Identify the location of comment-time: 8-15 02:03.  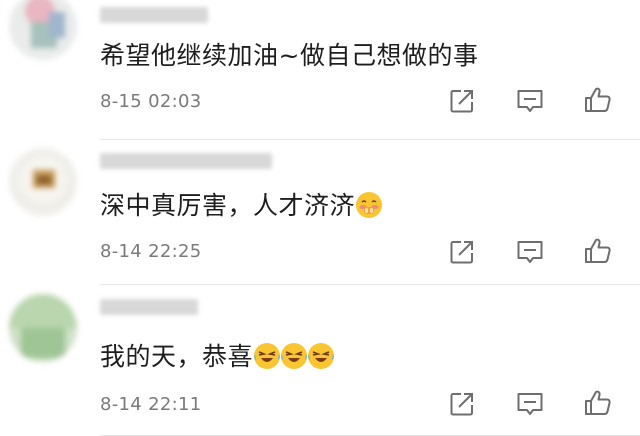
(151, 101).